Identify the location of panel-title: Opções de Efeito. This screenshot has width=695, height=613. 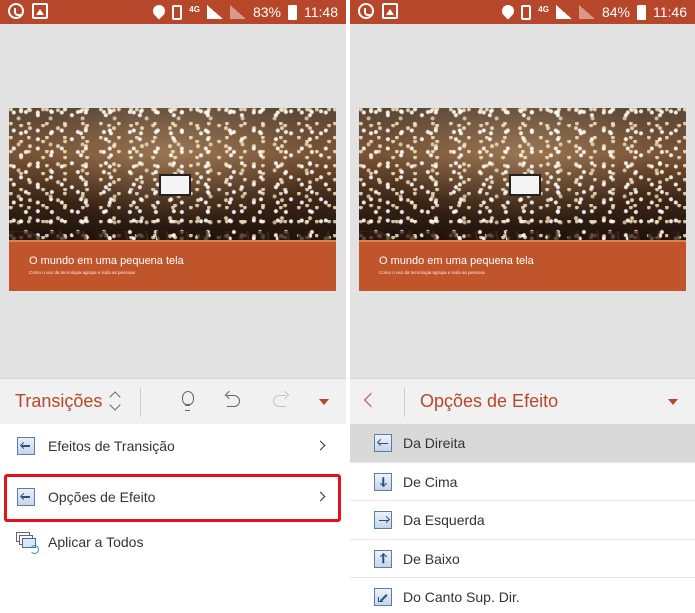
(489, 401).